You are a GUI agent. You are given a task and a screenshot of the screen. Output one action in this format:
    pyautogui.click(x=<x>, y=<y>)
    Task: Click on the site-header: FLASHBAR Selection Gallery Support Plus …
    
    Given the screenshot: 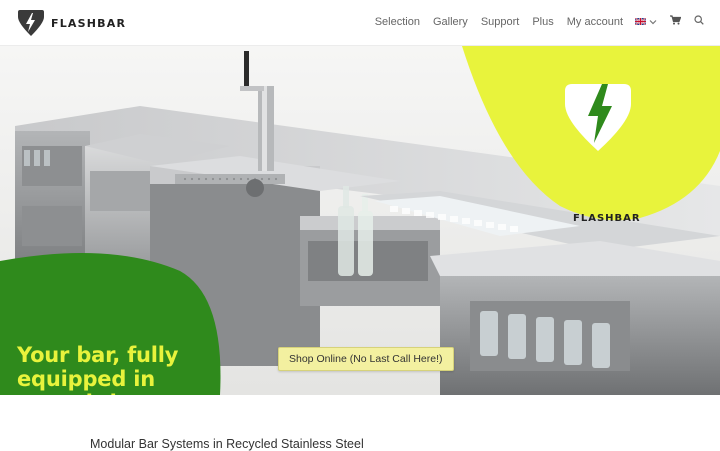 What is the action you would take?
    pyautogui.click(x=360, y=23)
    